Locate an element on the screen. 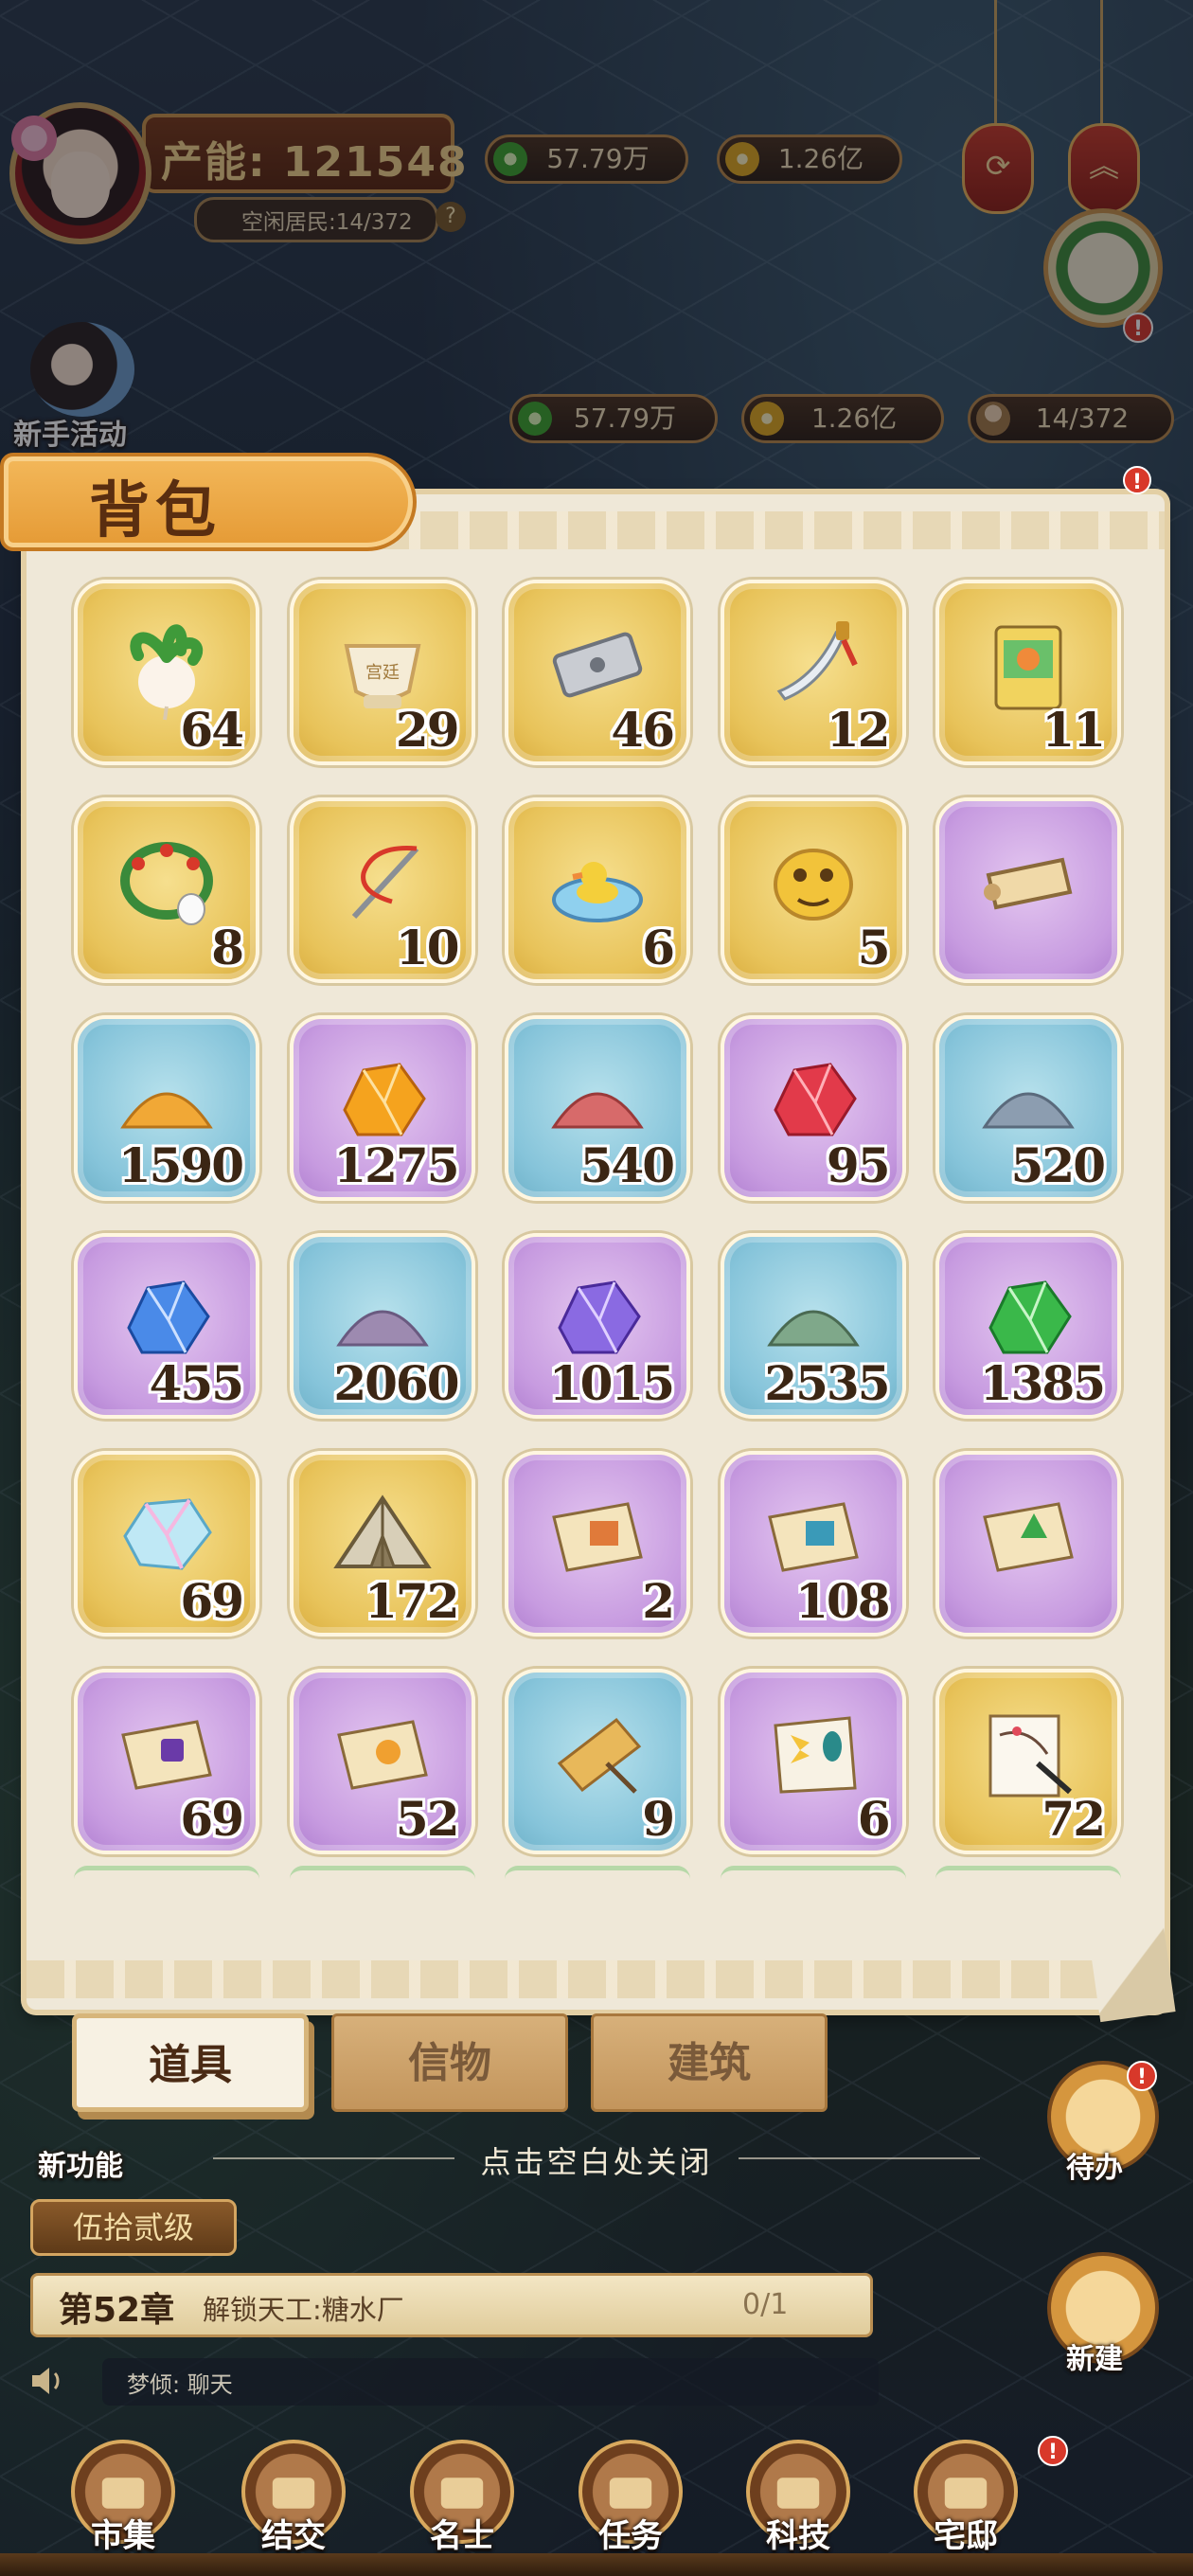 This screenshot has width=1193, height=2576. item-count: 11 is located at coordinates (1074, 730).